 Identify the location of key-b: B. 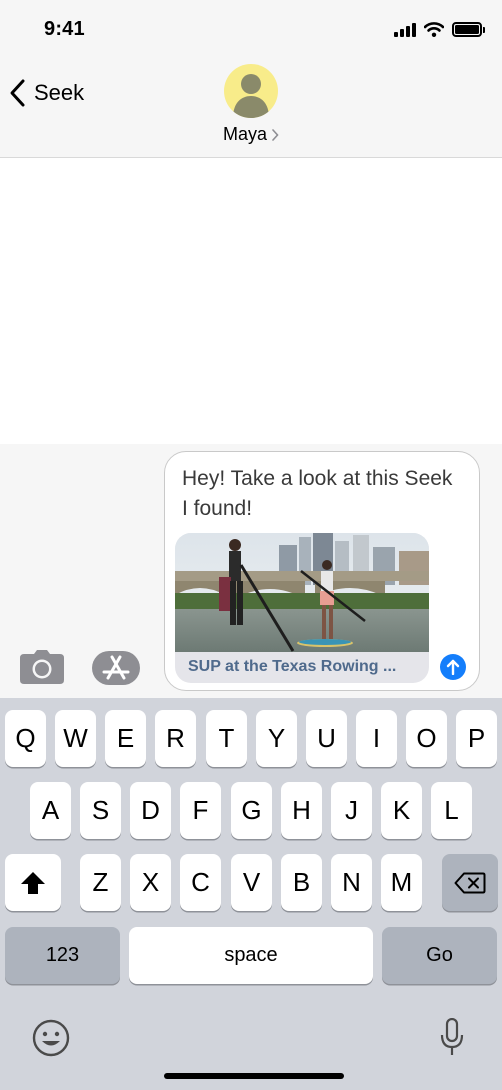
(301, 882).